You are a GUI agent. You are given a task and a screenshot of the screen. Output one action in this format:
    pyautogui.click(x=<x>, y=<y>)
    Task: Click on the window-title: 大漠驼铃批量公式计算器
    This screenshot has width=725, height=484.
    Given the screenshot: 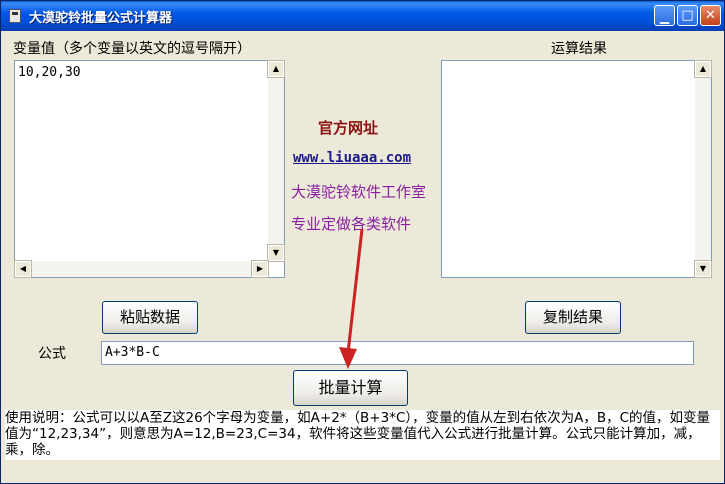 What is the action you would take?
    pyautogui.click(x=101, y=18)
    